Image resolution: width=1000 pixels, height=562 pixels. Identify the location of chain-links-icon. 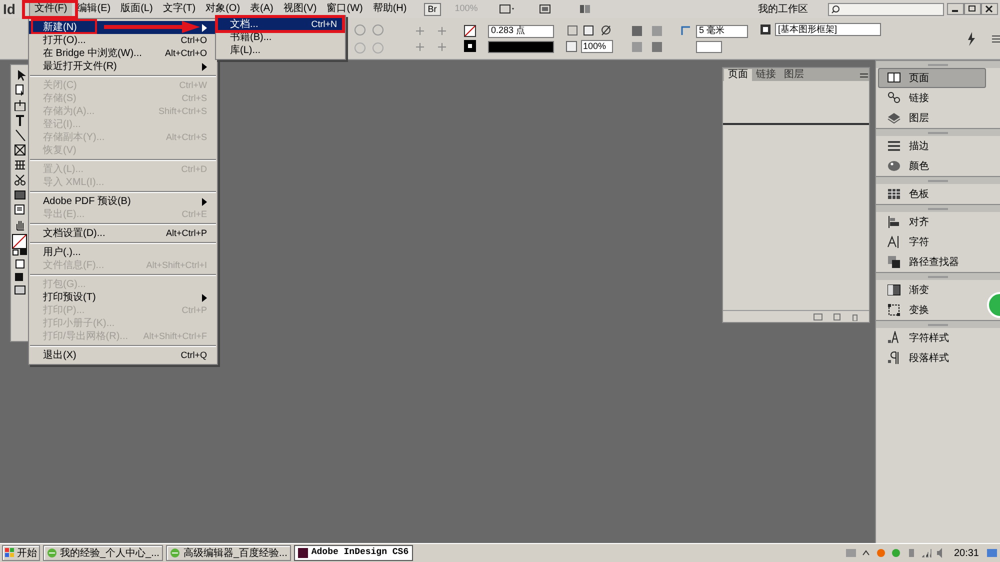
(894, 98).